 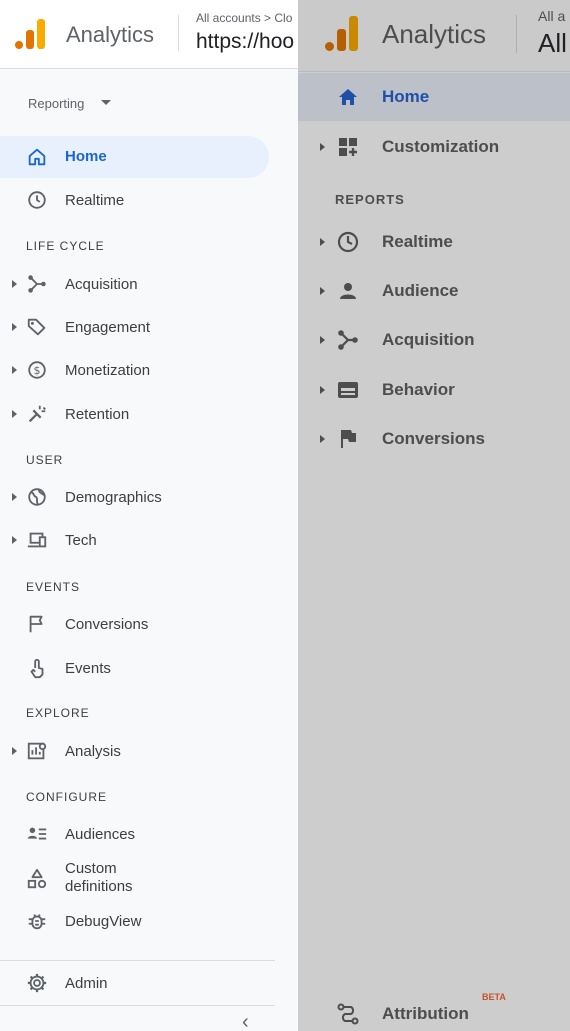 I want to click on nav-item-behavior: Behavior, so click(x=434, y=390).